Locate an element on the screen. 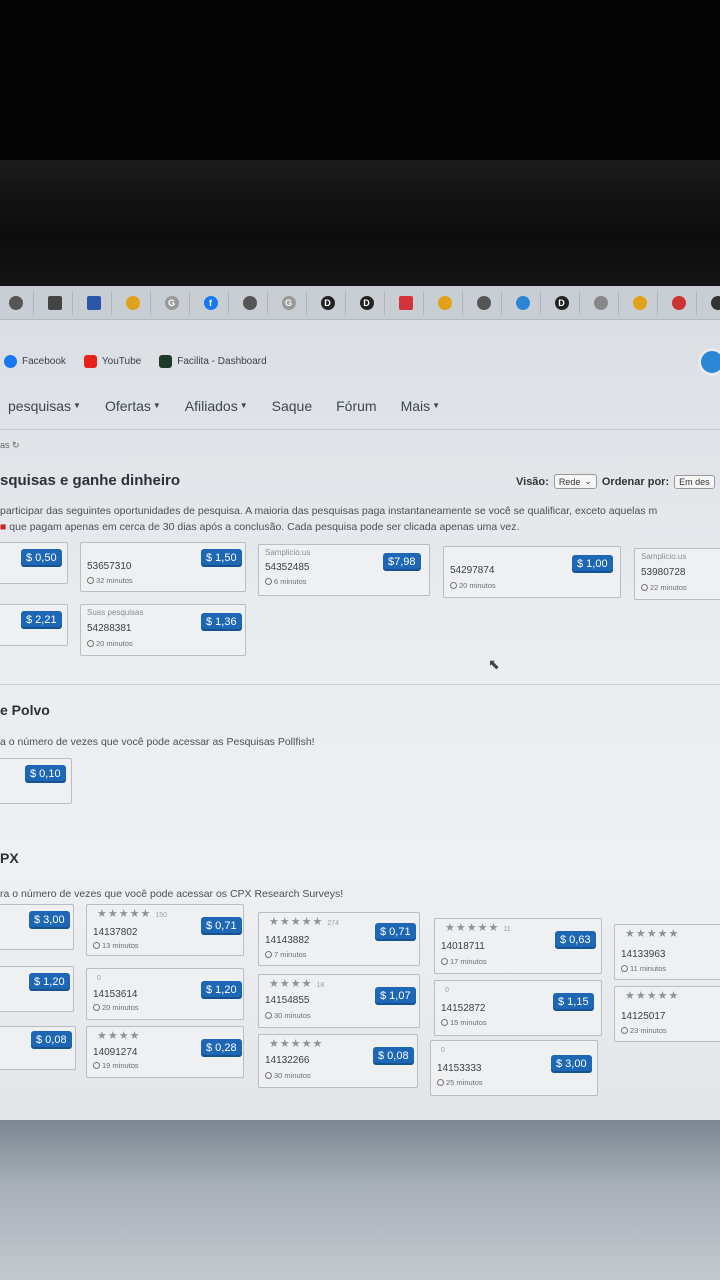 The height and width of the screenshot is (1280, 720). price-button: $ 0,10 is located at coordinates (45, 774).